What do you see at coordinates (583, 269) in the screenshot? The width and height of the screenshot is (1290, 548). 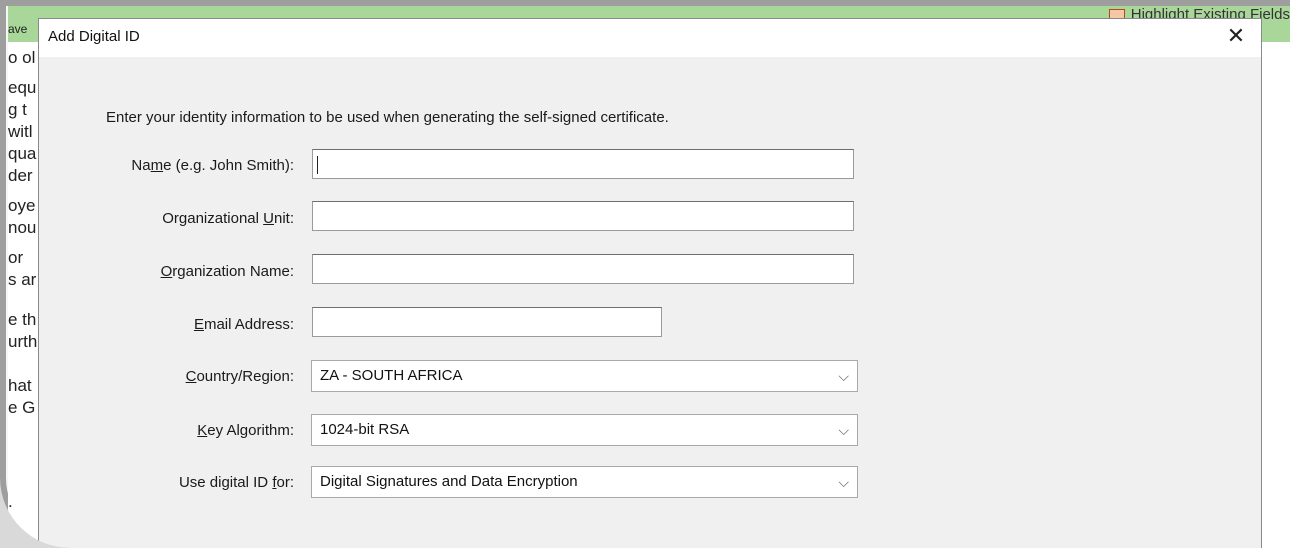 I see `org-name-input` at bounding box center [583, 269].